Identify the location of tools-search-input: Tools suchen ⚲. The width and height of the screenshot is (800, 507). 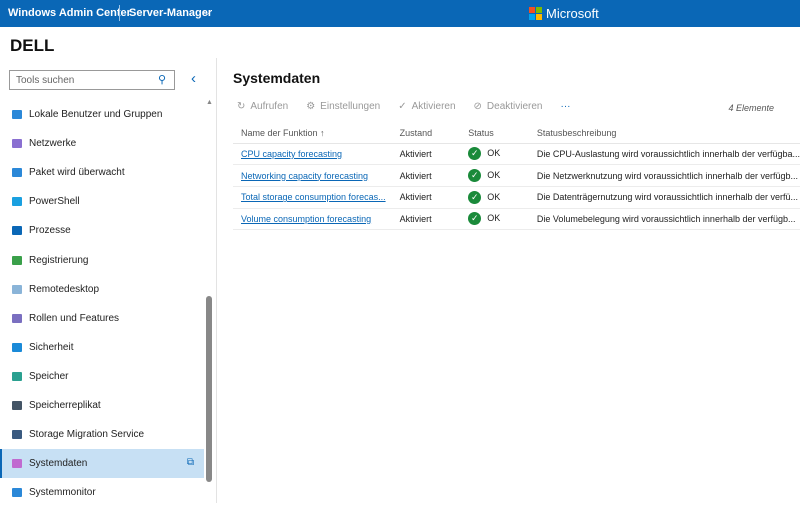
(92, 80).